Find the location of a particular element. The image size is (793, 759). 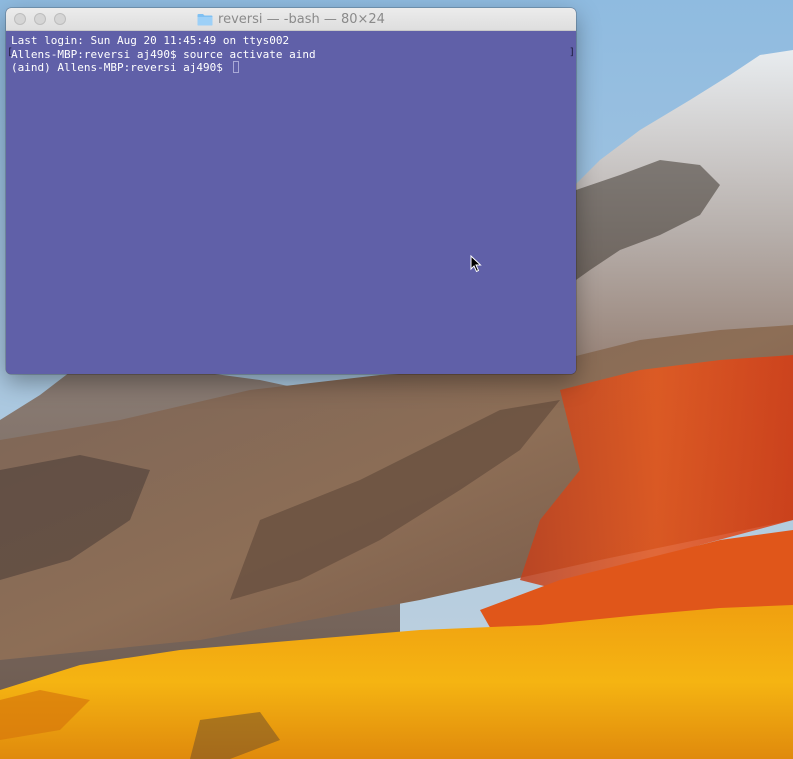

window-titlebar: reversi — -bash — 80×24 is located at coordinates (291, 19).